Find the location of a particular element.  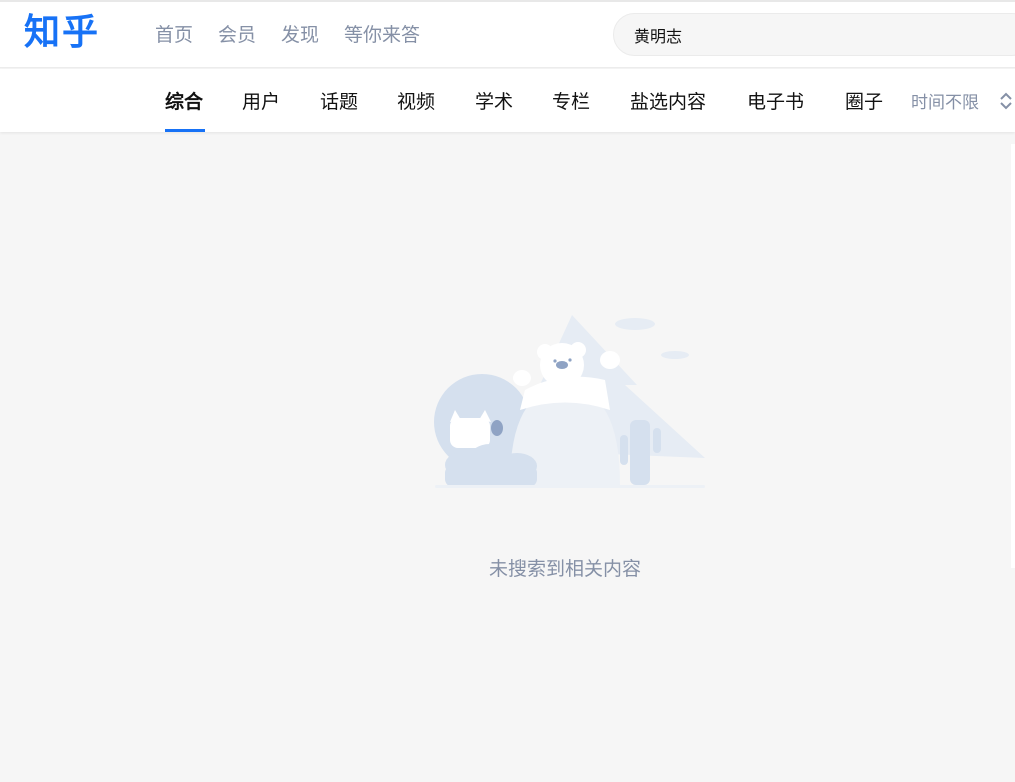

right-scroll-strip is located at coordinates (1013, 356).